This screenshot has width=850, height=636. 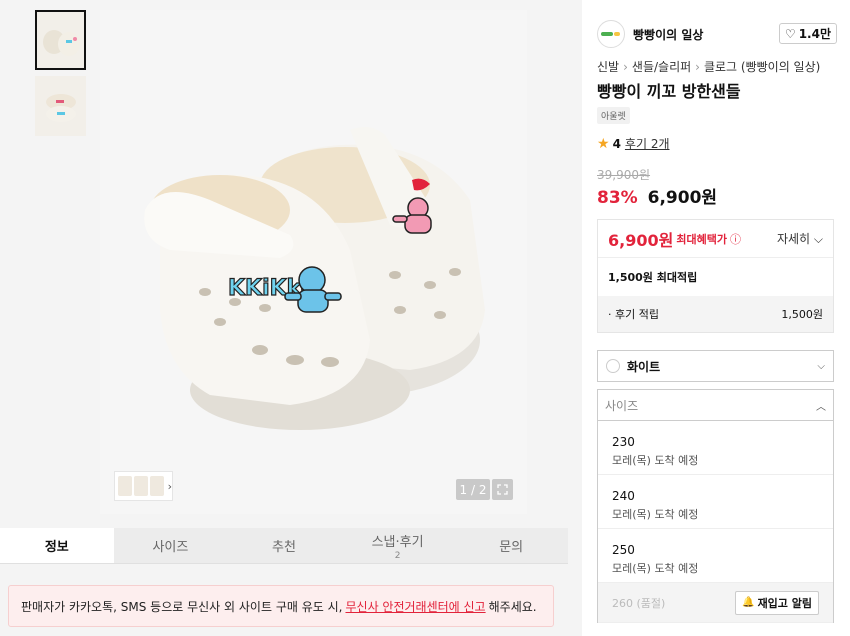 I want to click on shop-logo, so click(x=611, y=34).